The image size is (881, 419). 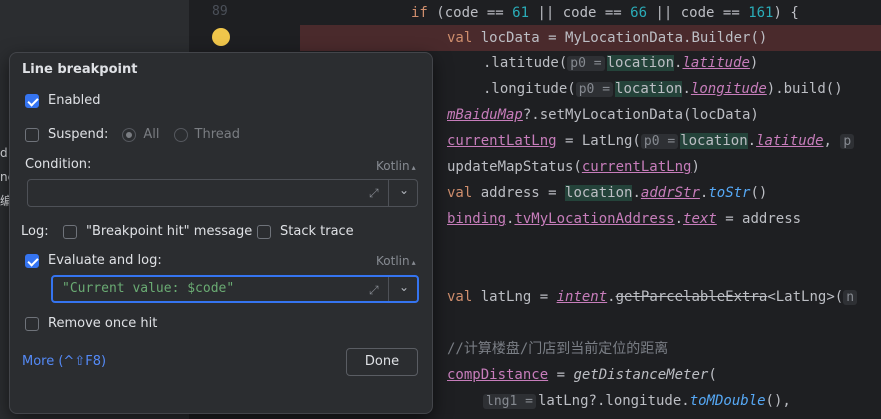 What do you see at coordinates (78, 134) in the screenshot?
I see `suspend-label: Suspend:` at bounding box center [78, 134].